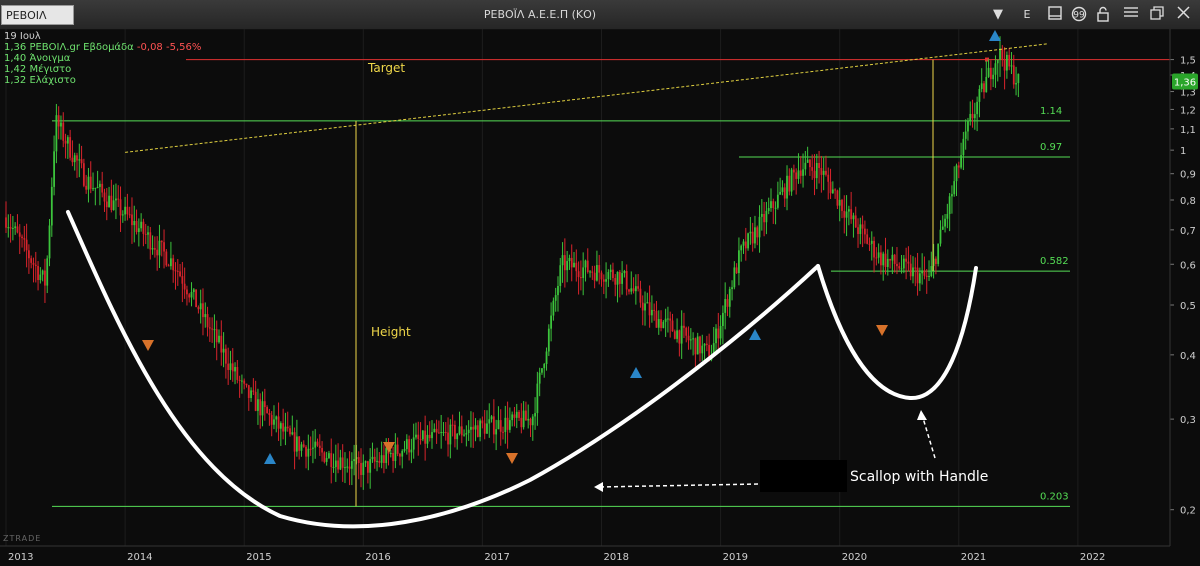 The height and width of the screenshot is (566, 1200). Describe the element at coordinates (973, 557) in the screenshot. I see `x-tick-label: 2021` at that location.